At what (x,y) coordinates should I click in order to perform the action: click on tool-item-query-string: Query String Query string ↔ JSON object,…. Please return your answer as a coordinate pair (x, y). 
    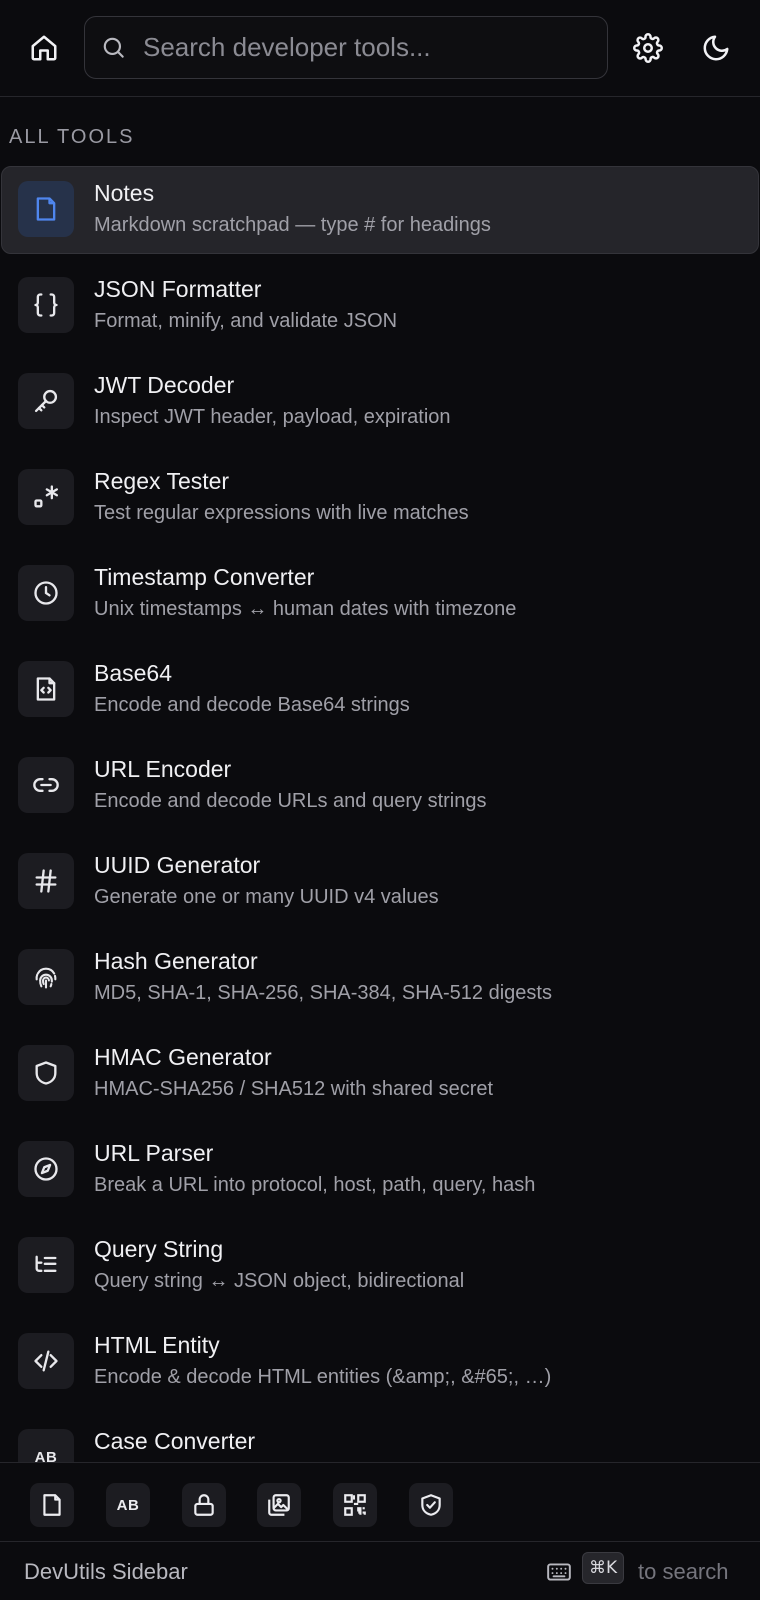
    Looking at the image, I should click on (380, 1268).